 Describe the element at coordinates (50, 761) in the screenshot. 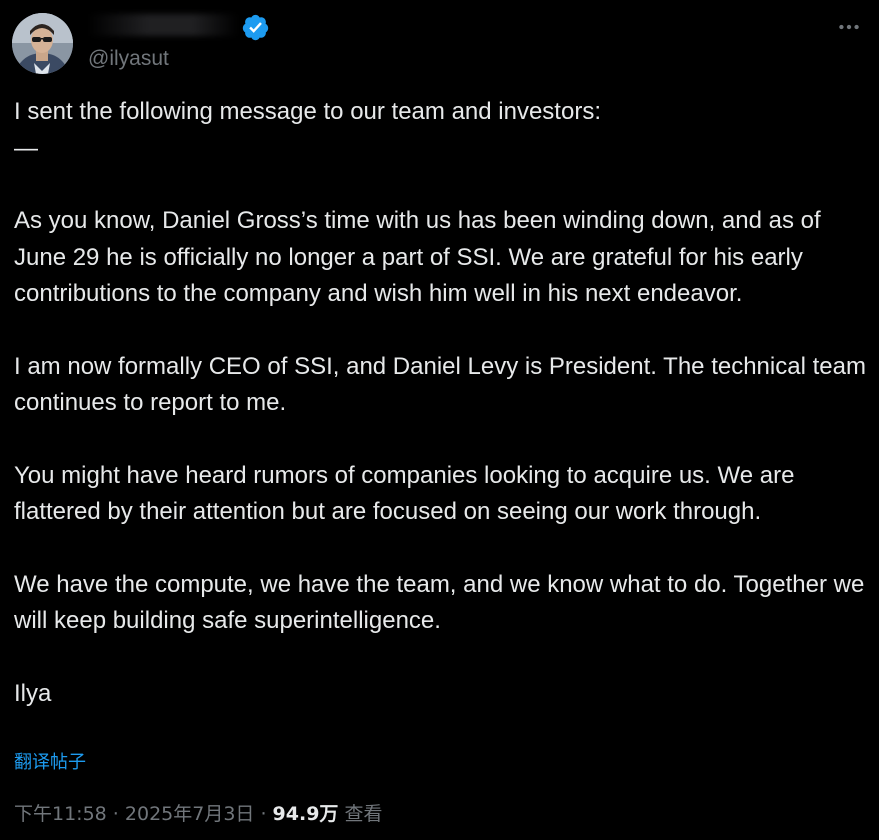

I see `translate-post-link: 翻译帖子` at that location.